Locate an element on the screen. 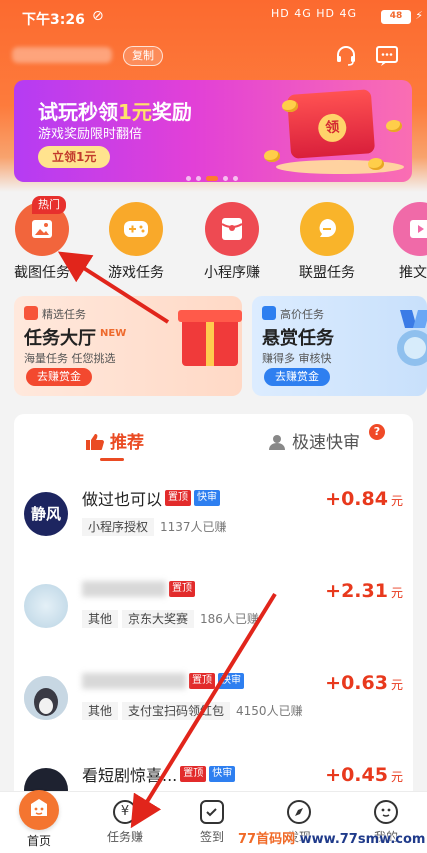 Image resolution: width=427 pixels, height=853 pixels. task-reward: +0.63 元 is located at coordinates (364, 683).